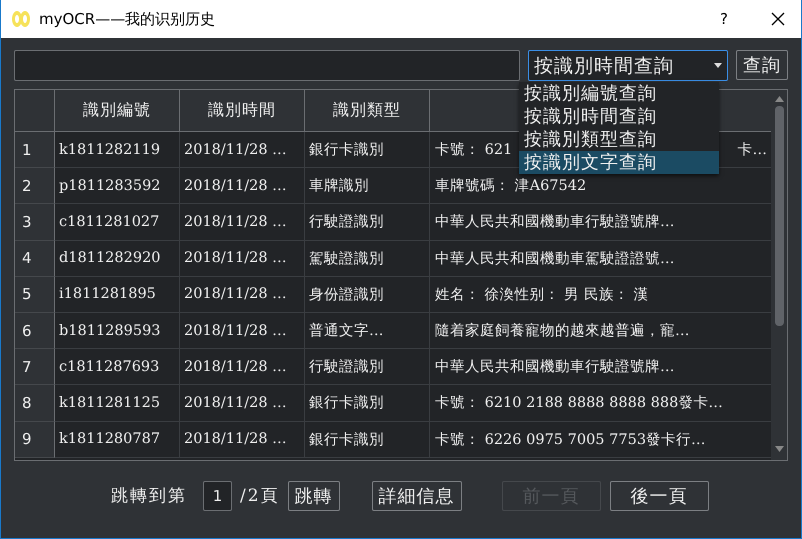 The width and height of the screenshot is (802, 539). Describe the element at coordinates (117, 294) in the screenshot. I see `table-cell: i1811281895` at that location.